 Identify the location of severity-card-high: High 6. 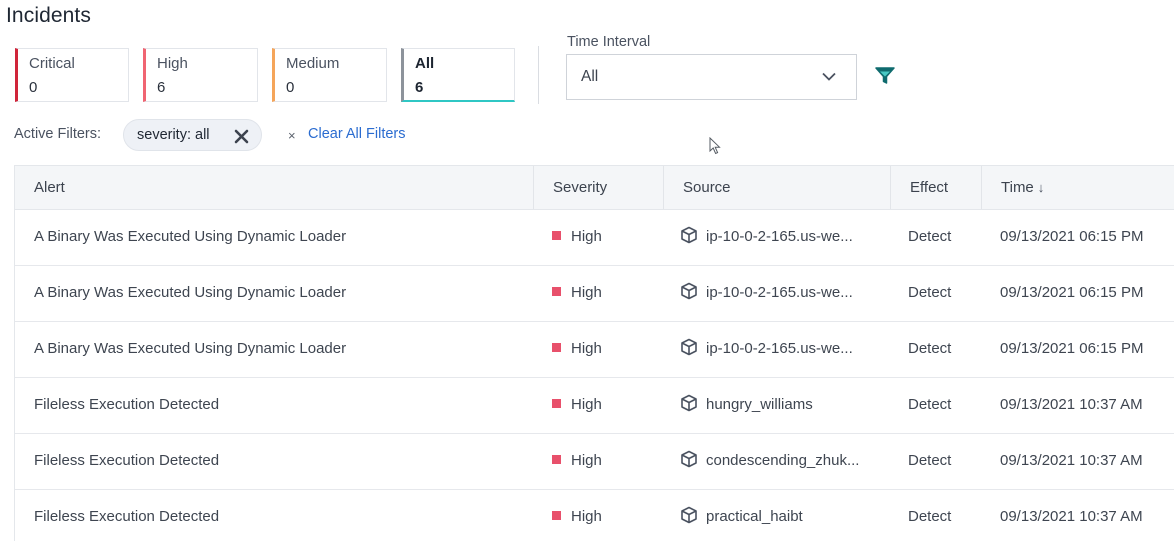
(200, 75).